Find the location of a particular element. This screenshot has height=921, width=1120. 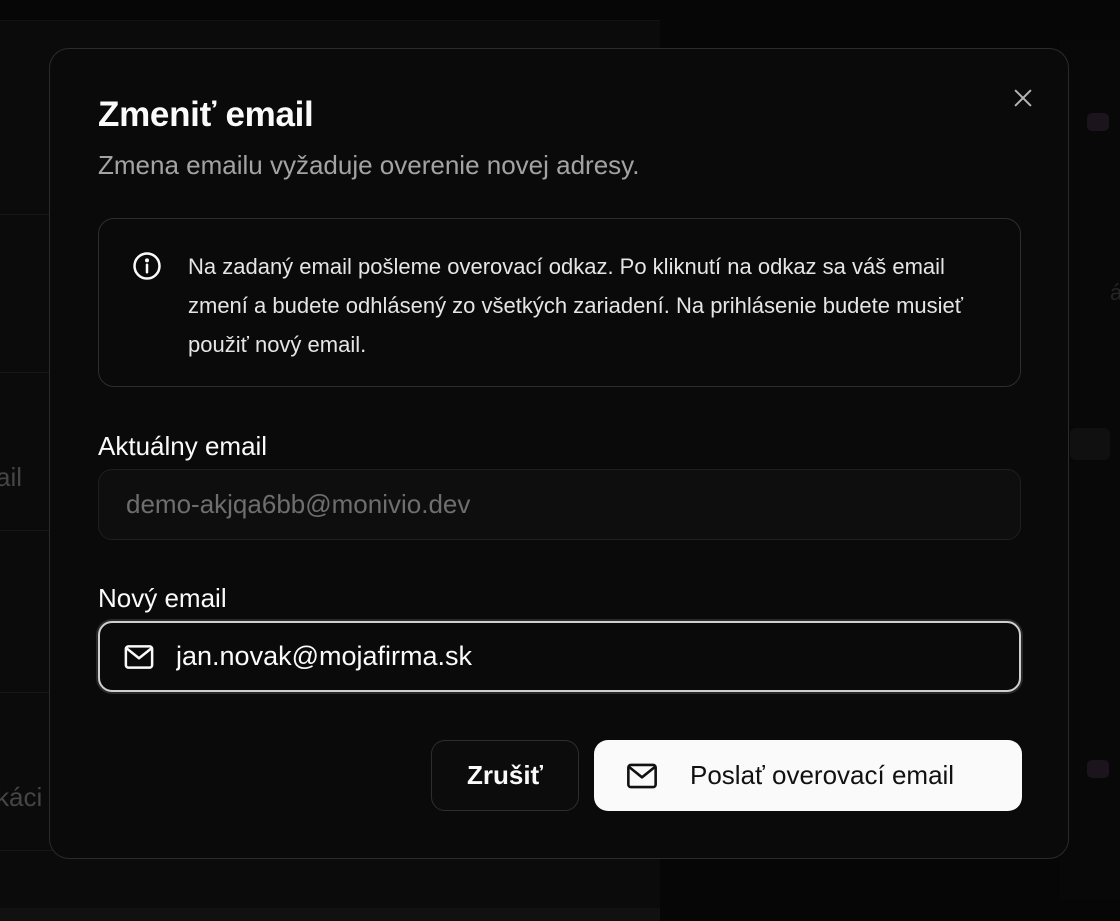

info-icon is located at coordinates (147, 266).